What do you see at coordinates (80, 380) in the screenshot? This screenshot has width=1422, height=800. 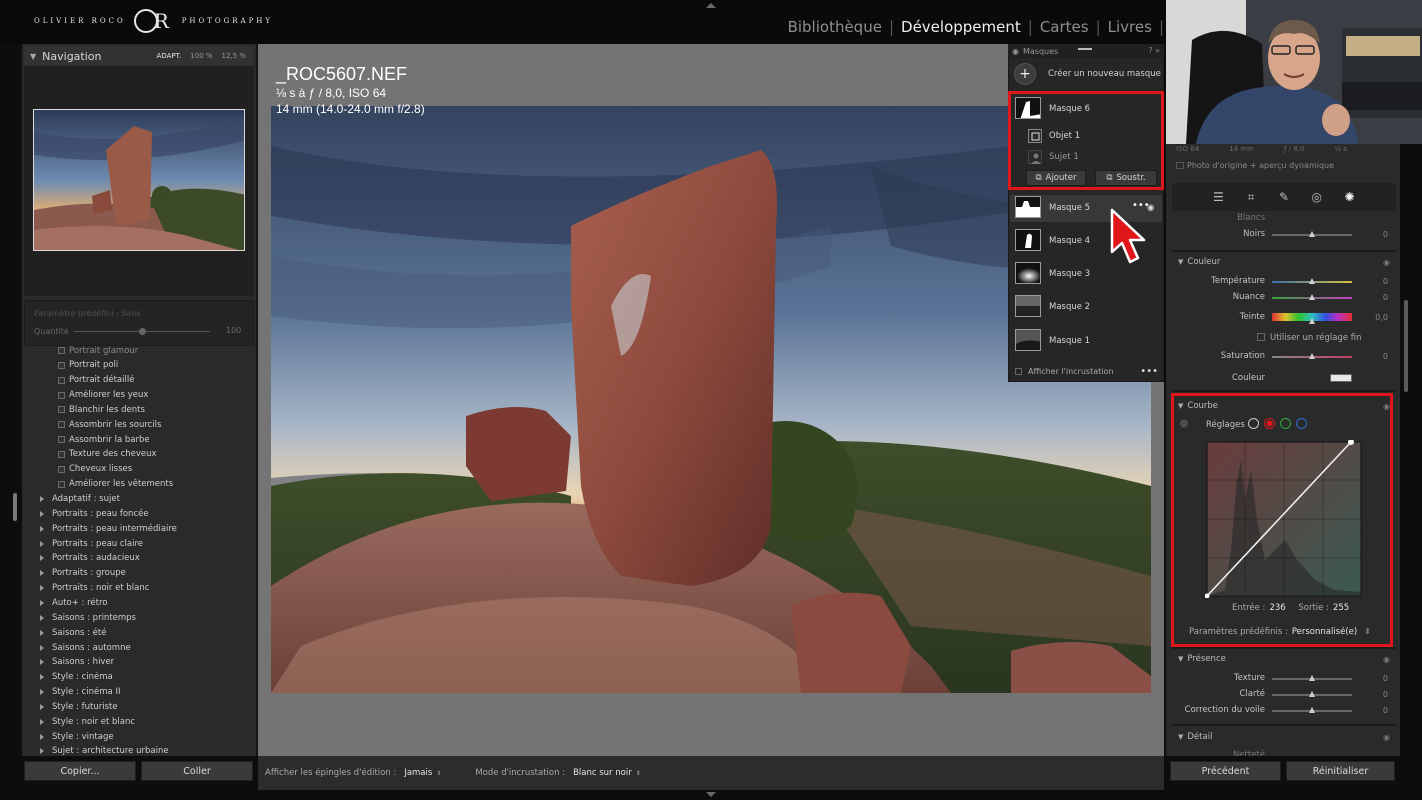 I see `preset-item: Portrait détaillé` at bounding box center [80, 380].